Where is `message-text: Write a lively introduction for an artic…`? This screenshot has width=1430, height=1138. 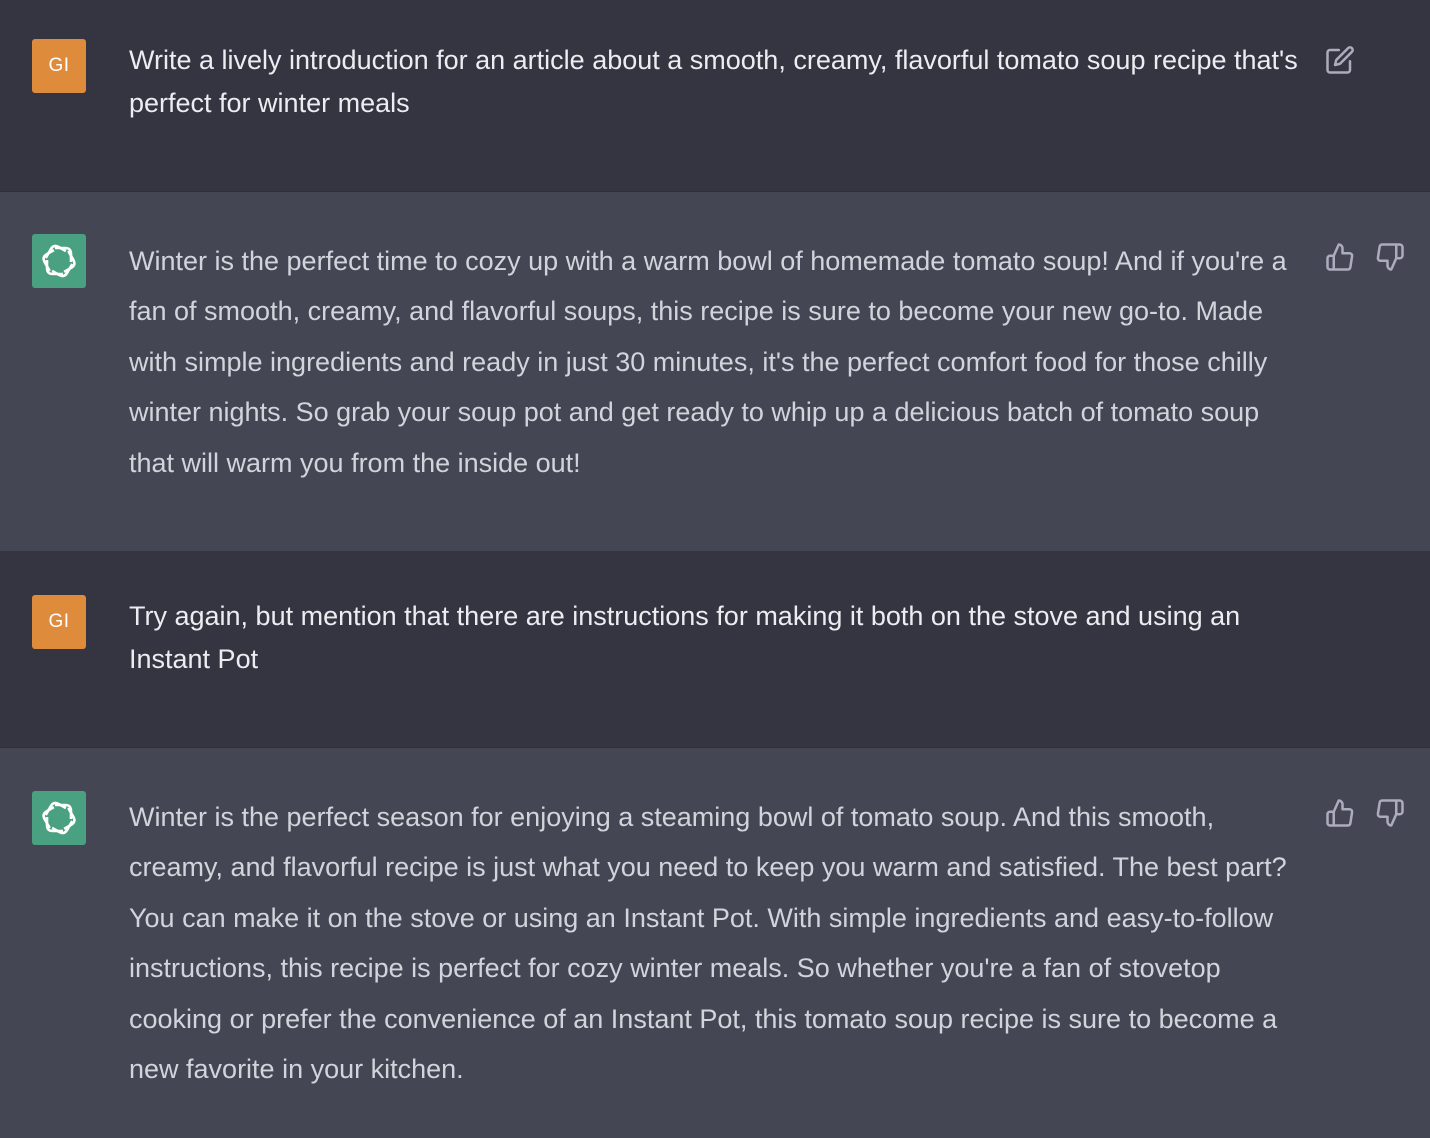
message-text: Write a lively introduction for an artic… is located at coordinates (713, 81).